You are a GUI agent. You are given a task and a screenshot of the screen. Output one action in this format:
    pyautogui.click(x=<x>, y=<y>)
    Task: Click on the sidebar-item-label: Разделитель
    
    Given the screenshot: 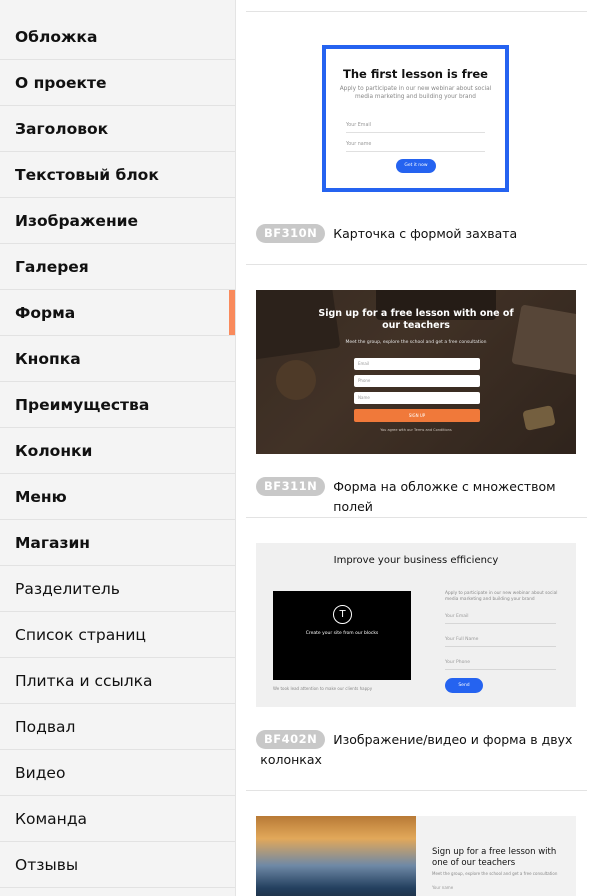 What is the action you would take?
    pyautogui.click(x=67, y=588)
    